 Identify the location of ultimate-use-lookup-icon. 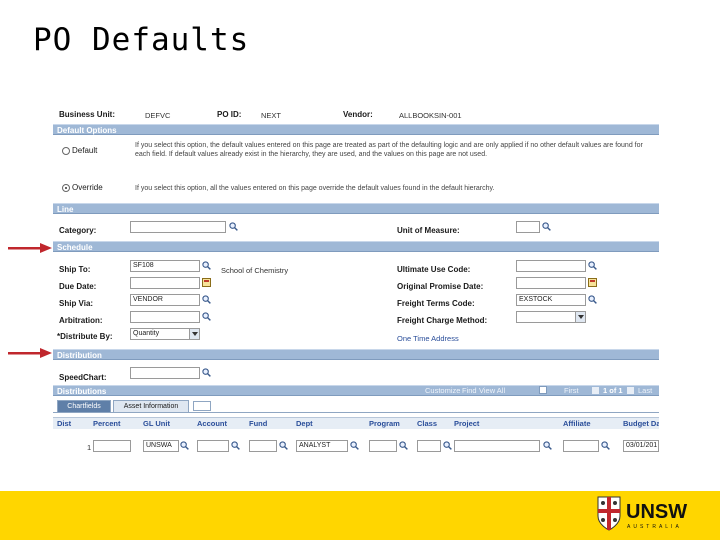
(592, 265).